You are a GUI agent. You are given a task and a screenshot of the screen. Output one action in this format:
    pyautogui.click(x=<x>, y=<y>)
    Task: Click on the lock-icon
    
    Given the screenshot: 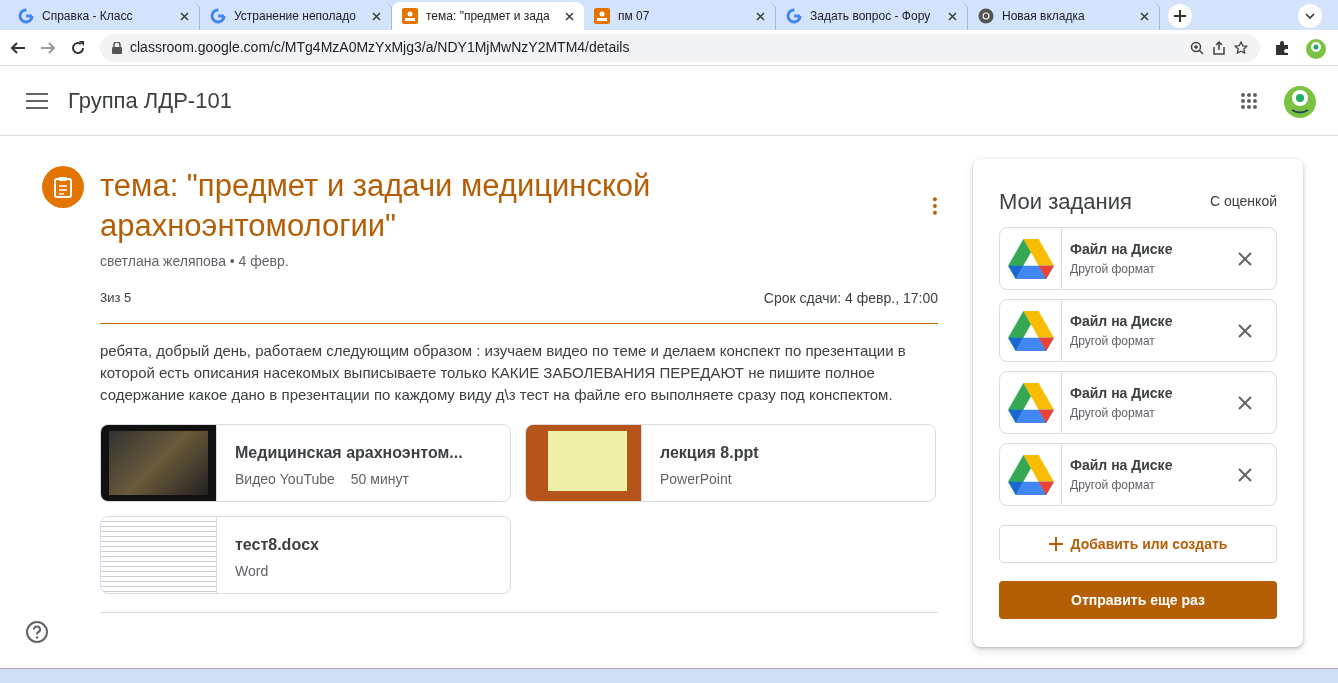 What is the action you would take?
    pyautogui.click(x=117, y=47)
    